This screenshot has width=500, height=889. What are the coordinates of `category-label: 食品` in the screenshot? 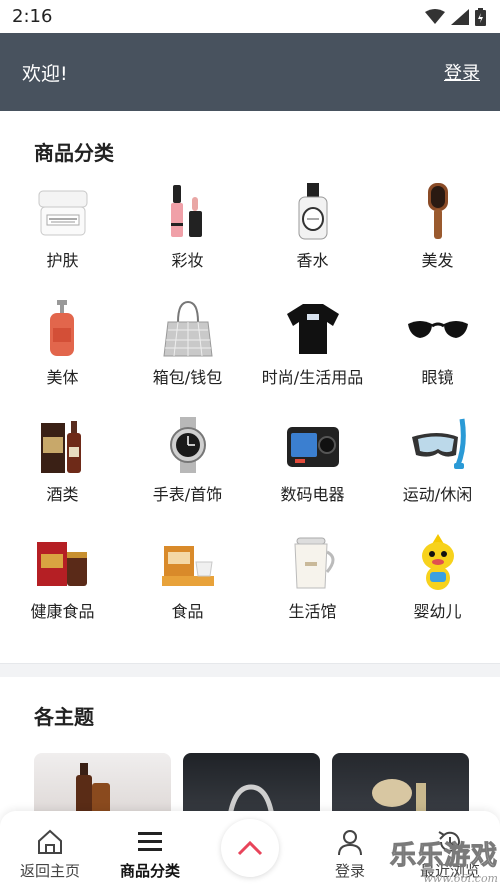 It's located at (187, 611).